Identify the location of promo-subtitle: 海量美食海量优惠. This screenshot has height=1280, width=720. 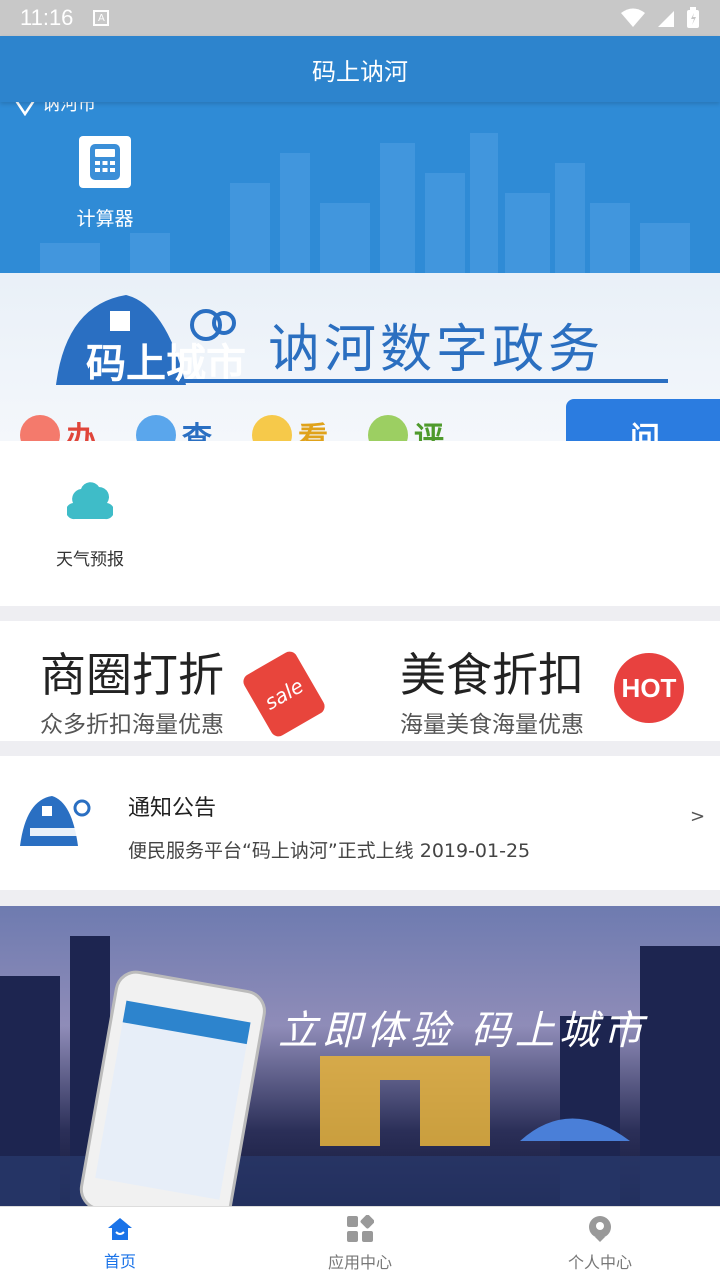
(492, 725).